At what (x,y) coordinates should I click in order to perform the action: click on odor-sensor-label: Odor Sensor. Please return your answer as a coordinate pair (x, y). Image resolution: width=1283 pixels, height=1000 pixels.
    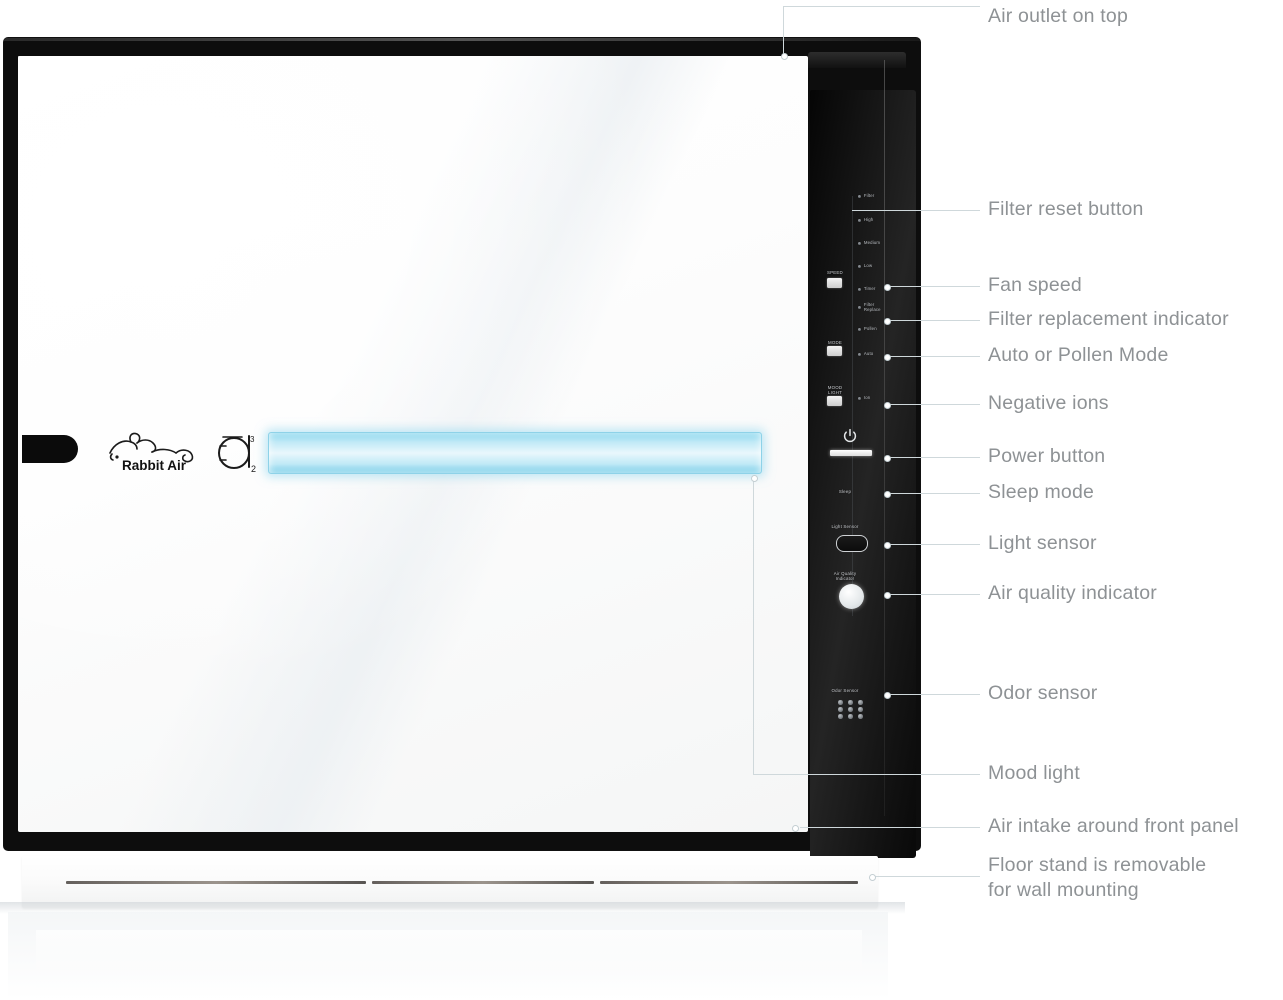
    Looking at the image, I should click on (845, 690).